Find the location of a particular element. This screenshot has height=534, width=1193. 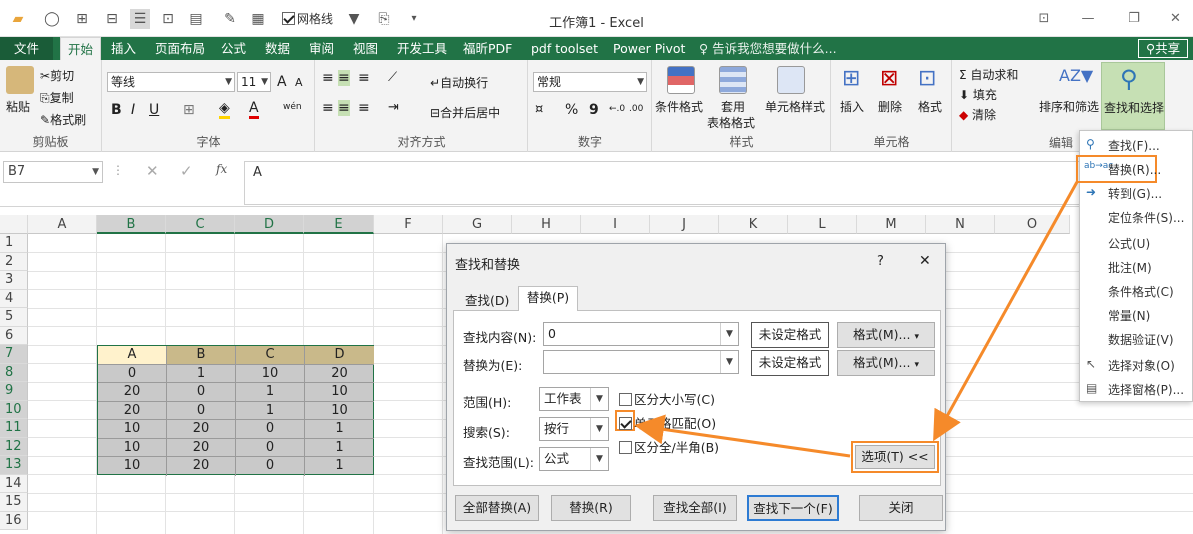

tab-replace-label: 替换(P) is located at coordinates (548, 297).